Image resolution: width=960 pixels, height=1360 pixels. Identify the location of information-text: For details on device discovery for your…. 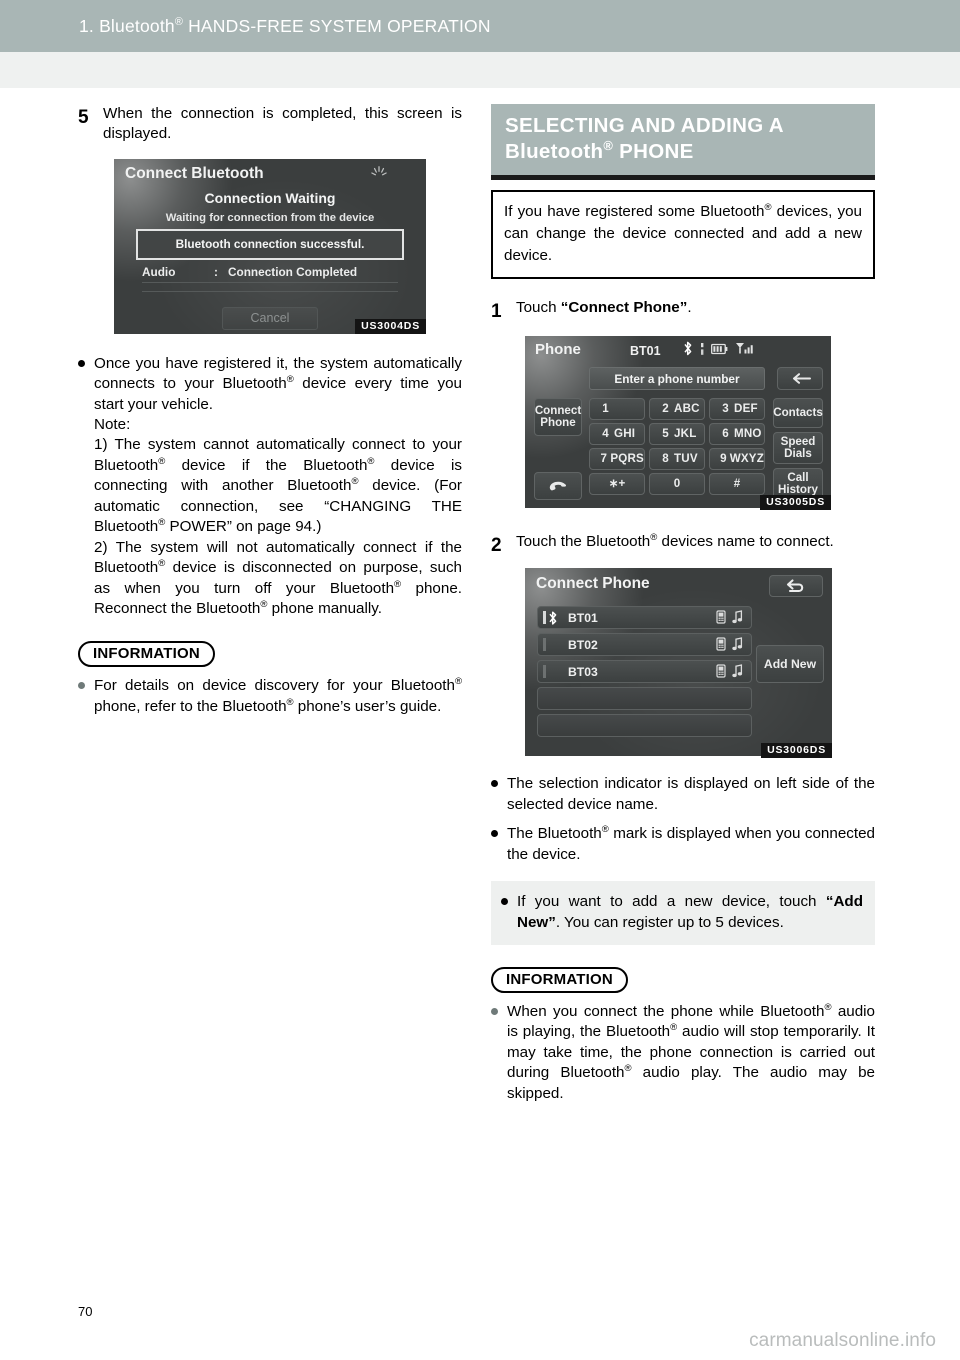
(278, 696).